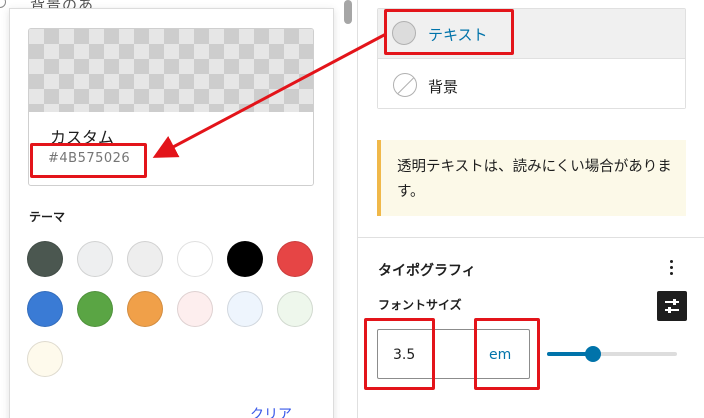  What do you see at coordinates (269, 95) in the screenshot?
I see `annotation-arrow` at bounding box center [269, 95].